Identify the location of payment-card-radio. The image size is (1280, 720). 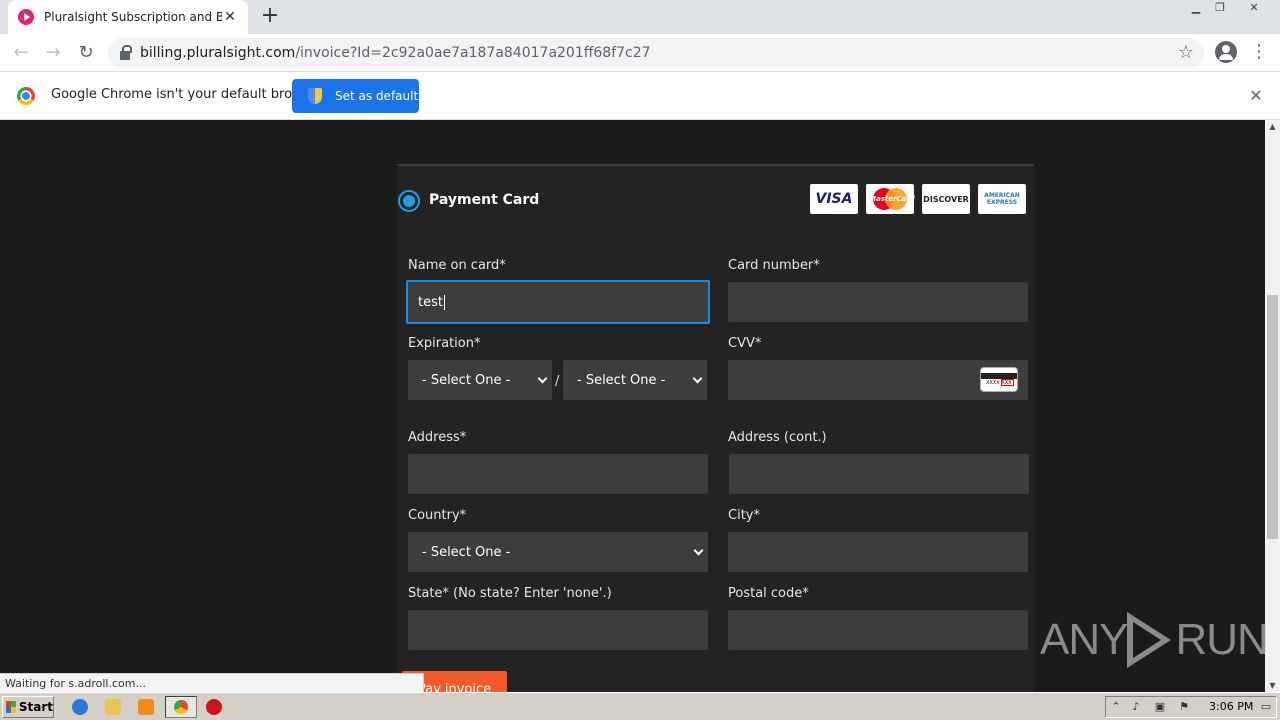
(409, 201).